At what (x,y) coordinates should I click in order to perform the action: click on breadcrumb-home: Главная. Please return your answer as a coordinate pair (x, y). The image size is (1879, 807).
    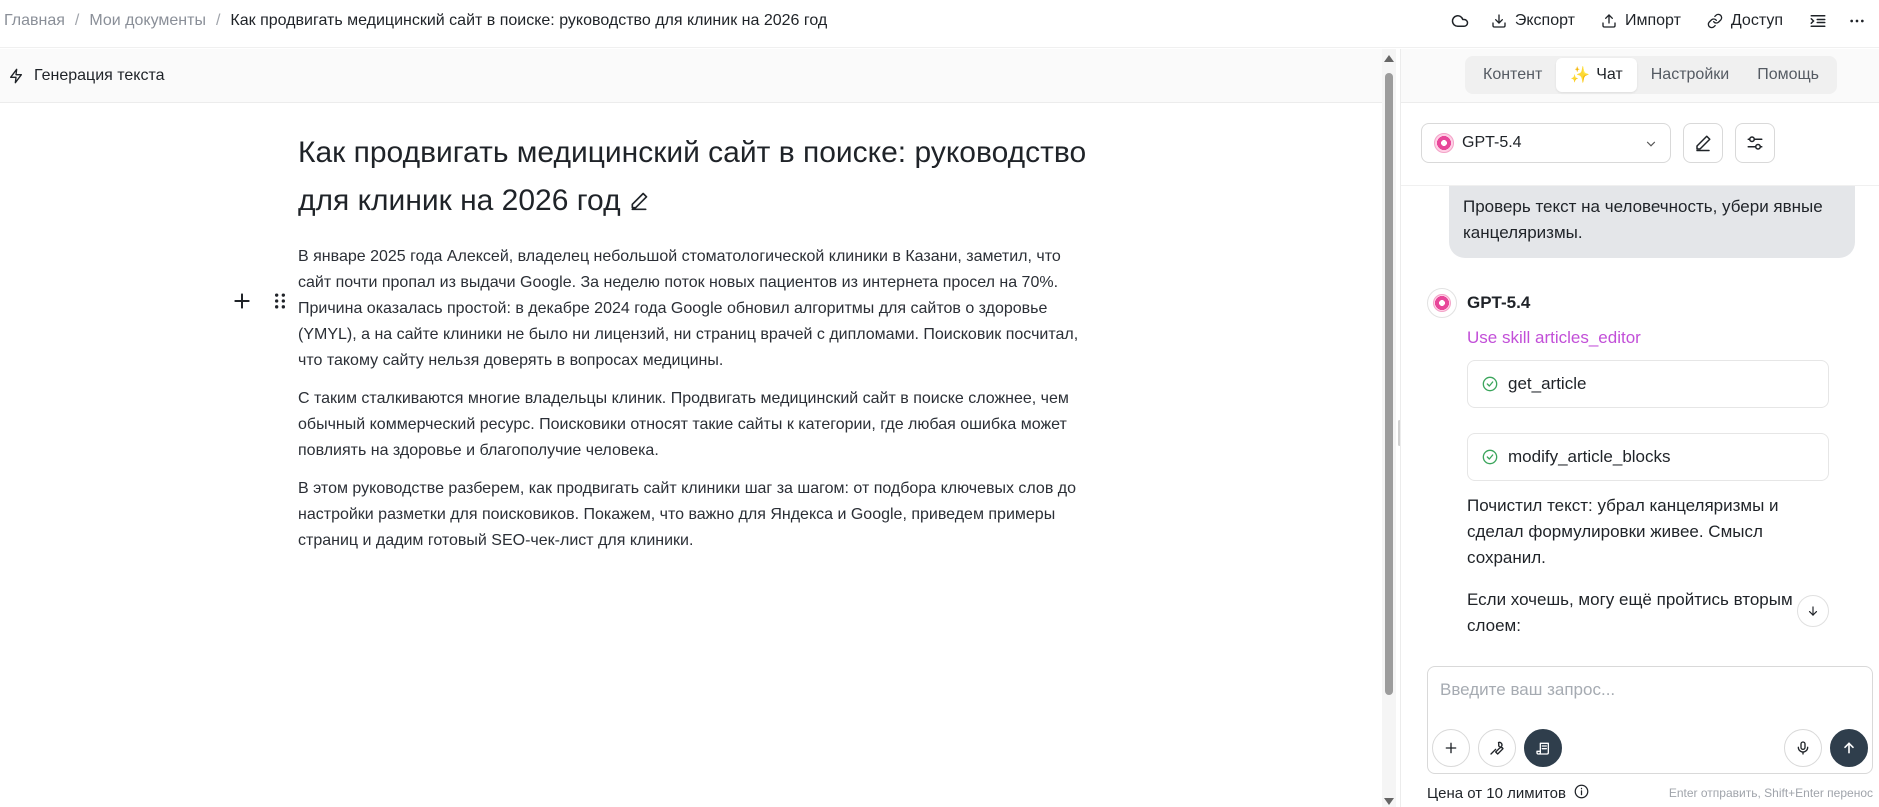
    Looking at the image, I should click on (34, 21).